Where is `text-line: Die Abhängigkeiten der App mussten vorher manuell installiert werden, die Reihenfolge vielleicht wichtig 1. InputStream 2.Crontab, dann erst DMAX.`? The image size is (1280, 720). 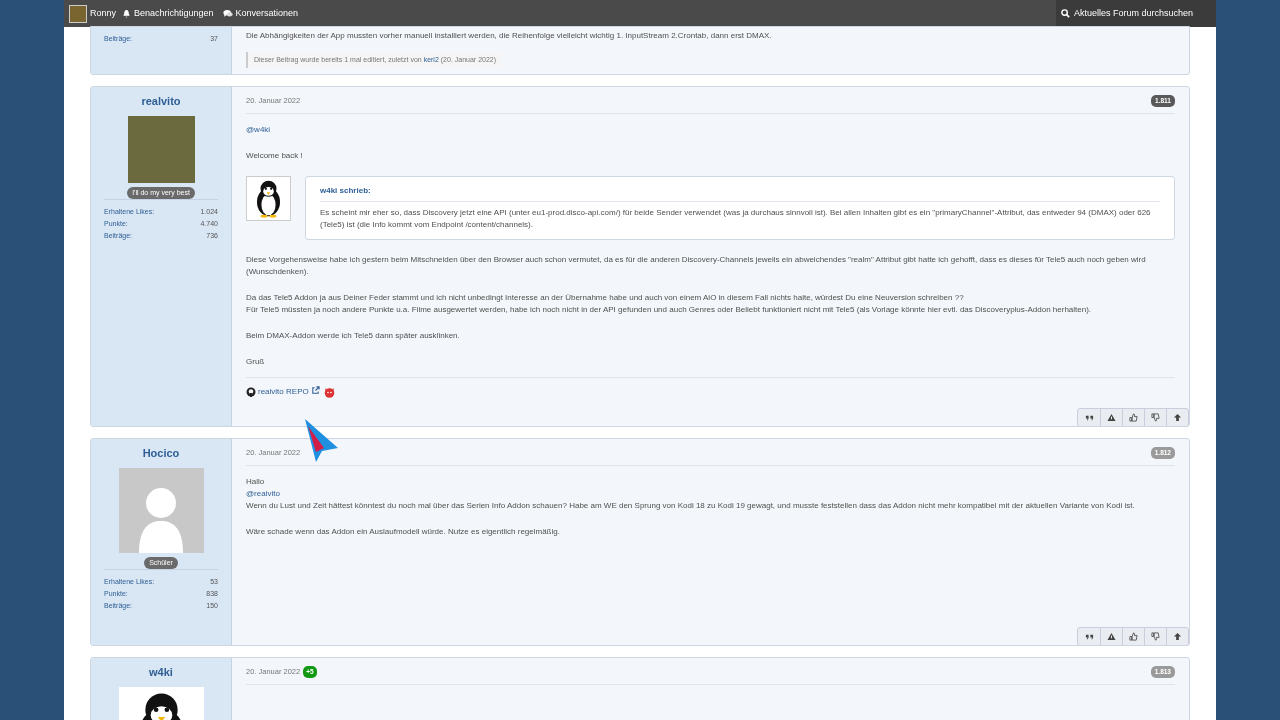 text-line: Die Abhängigkeiten der App mussten vorher manuell installiert werden, die Reihenfolge vielleicht wichtig 1. InputStream 2.Crontab, dann erst DMAX. is located at coordinates (509, 36).